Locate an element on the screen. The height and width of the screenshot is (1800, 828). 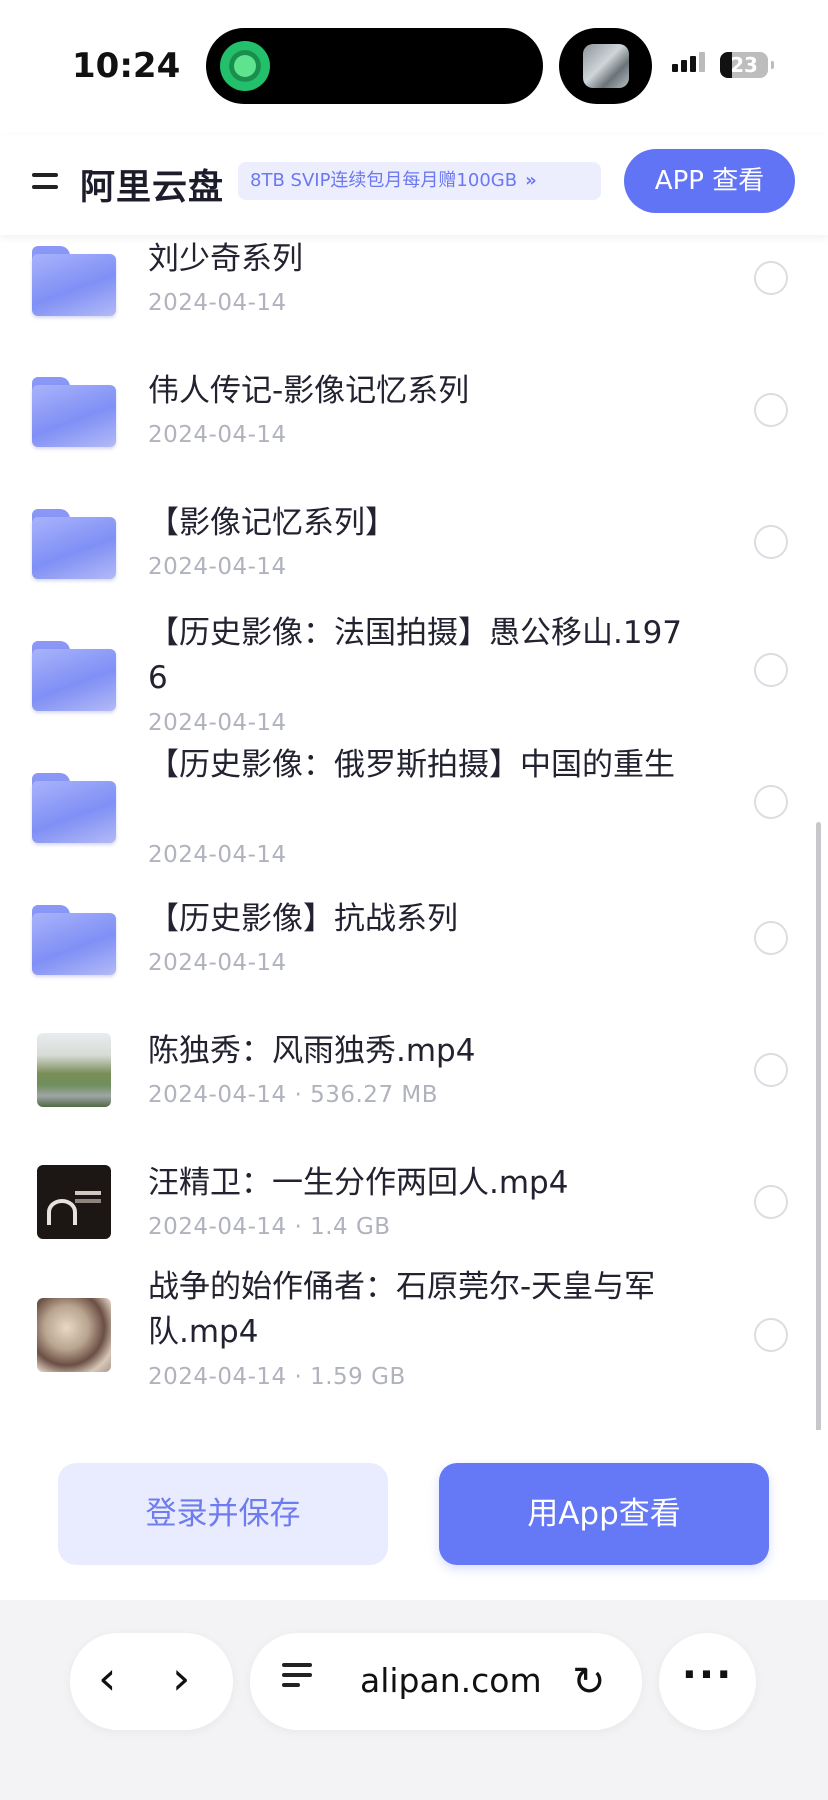
scrollbar is located at coordinates (818, 1132).